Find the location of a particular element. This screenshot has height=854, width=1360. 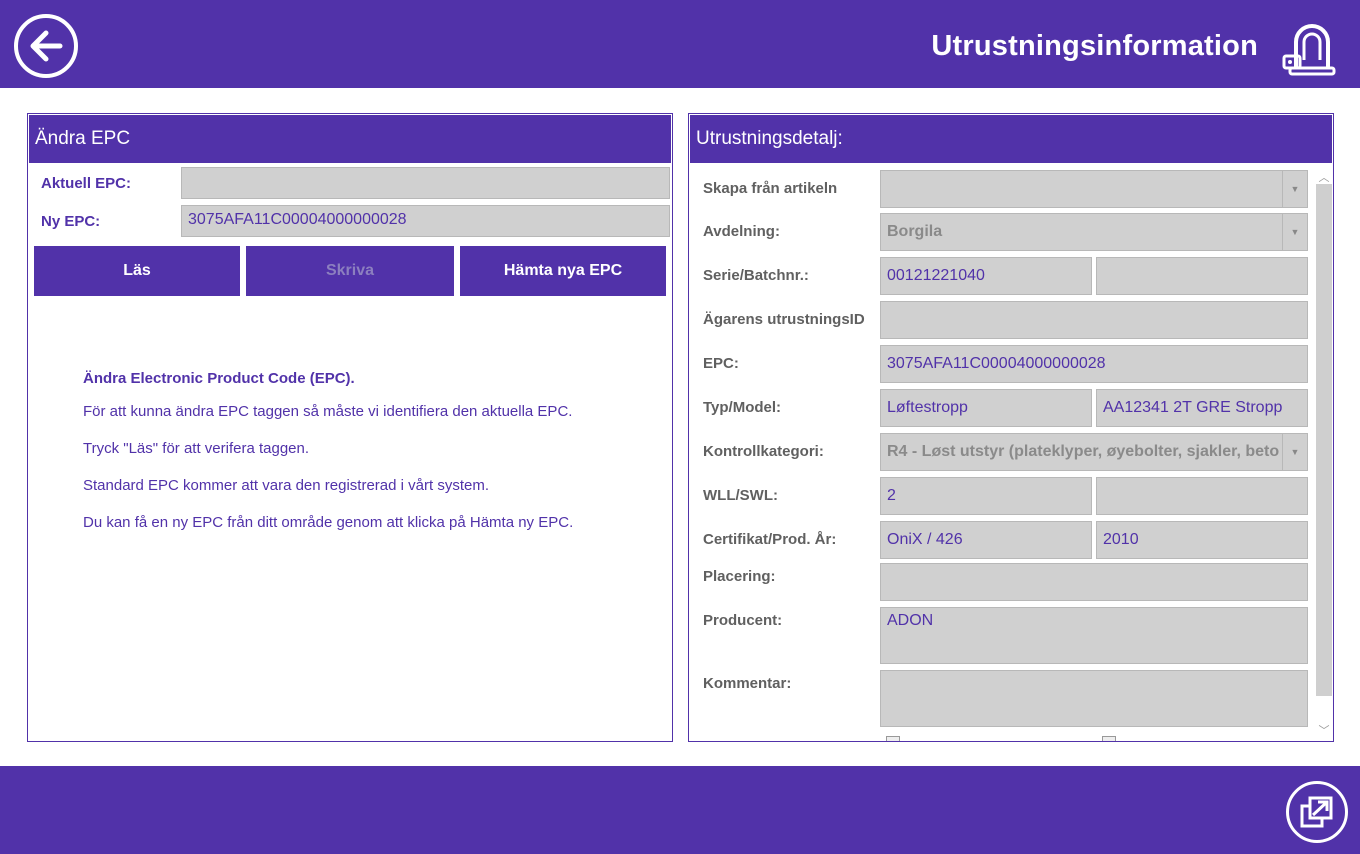

department-select: Borgila ▼ is located at coordinates (1094, 232).